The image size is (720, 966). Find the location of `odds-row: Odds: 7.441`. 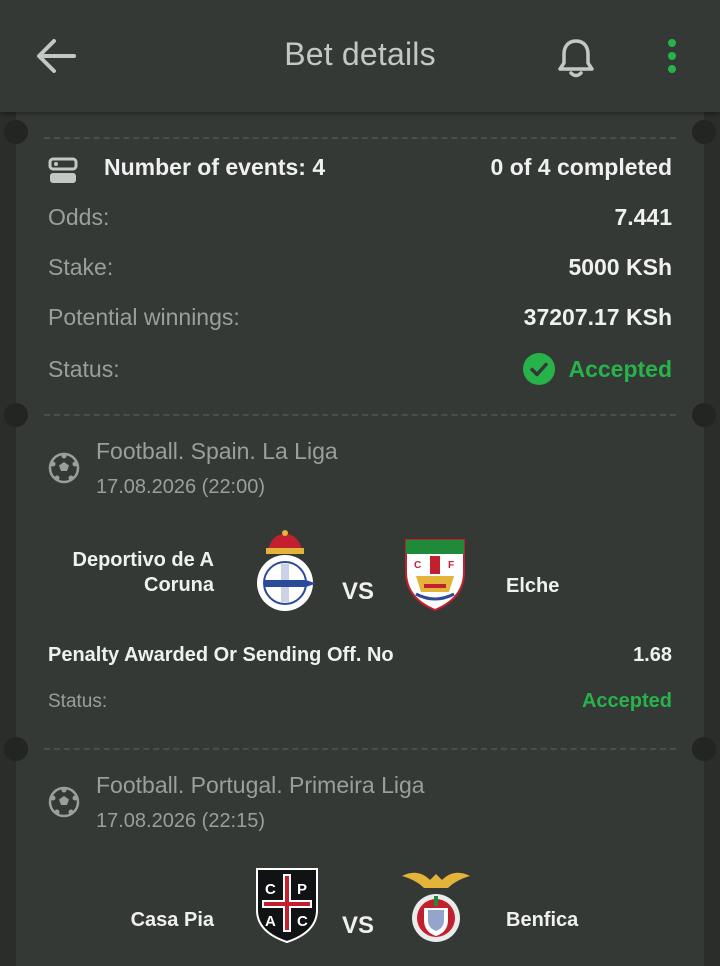

odds-row: Odds: 7.441 is located at coordinates (360, 224).